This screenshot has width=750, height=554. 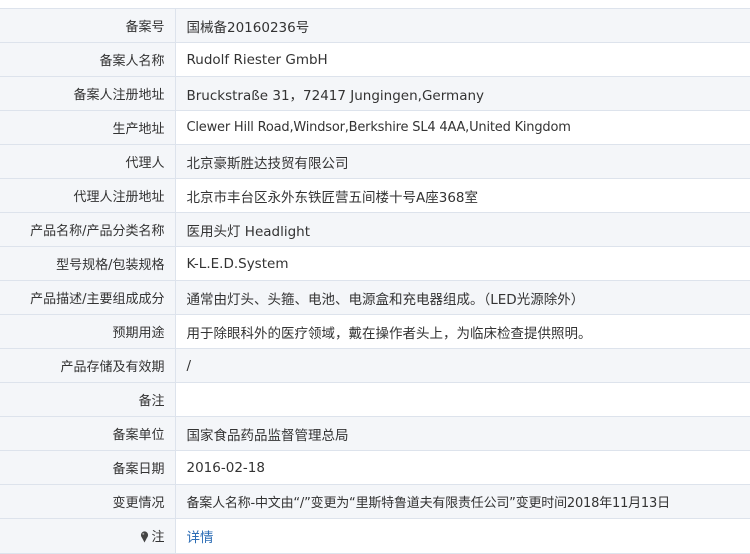 I want to click on row-registrant-name: 备案人名称 Rudolf Riester GmbH, so click(x=375, y=59).